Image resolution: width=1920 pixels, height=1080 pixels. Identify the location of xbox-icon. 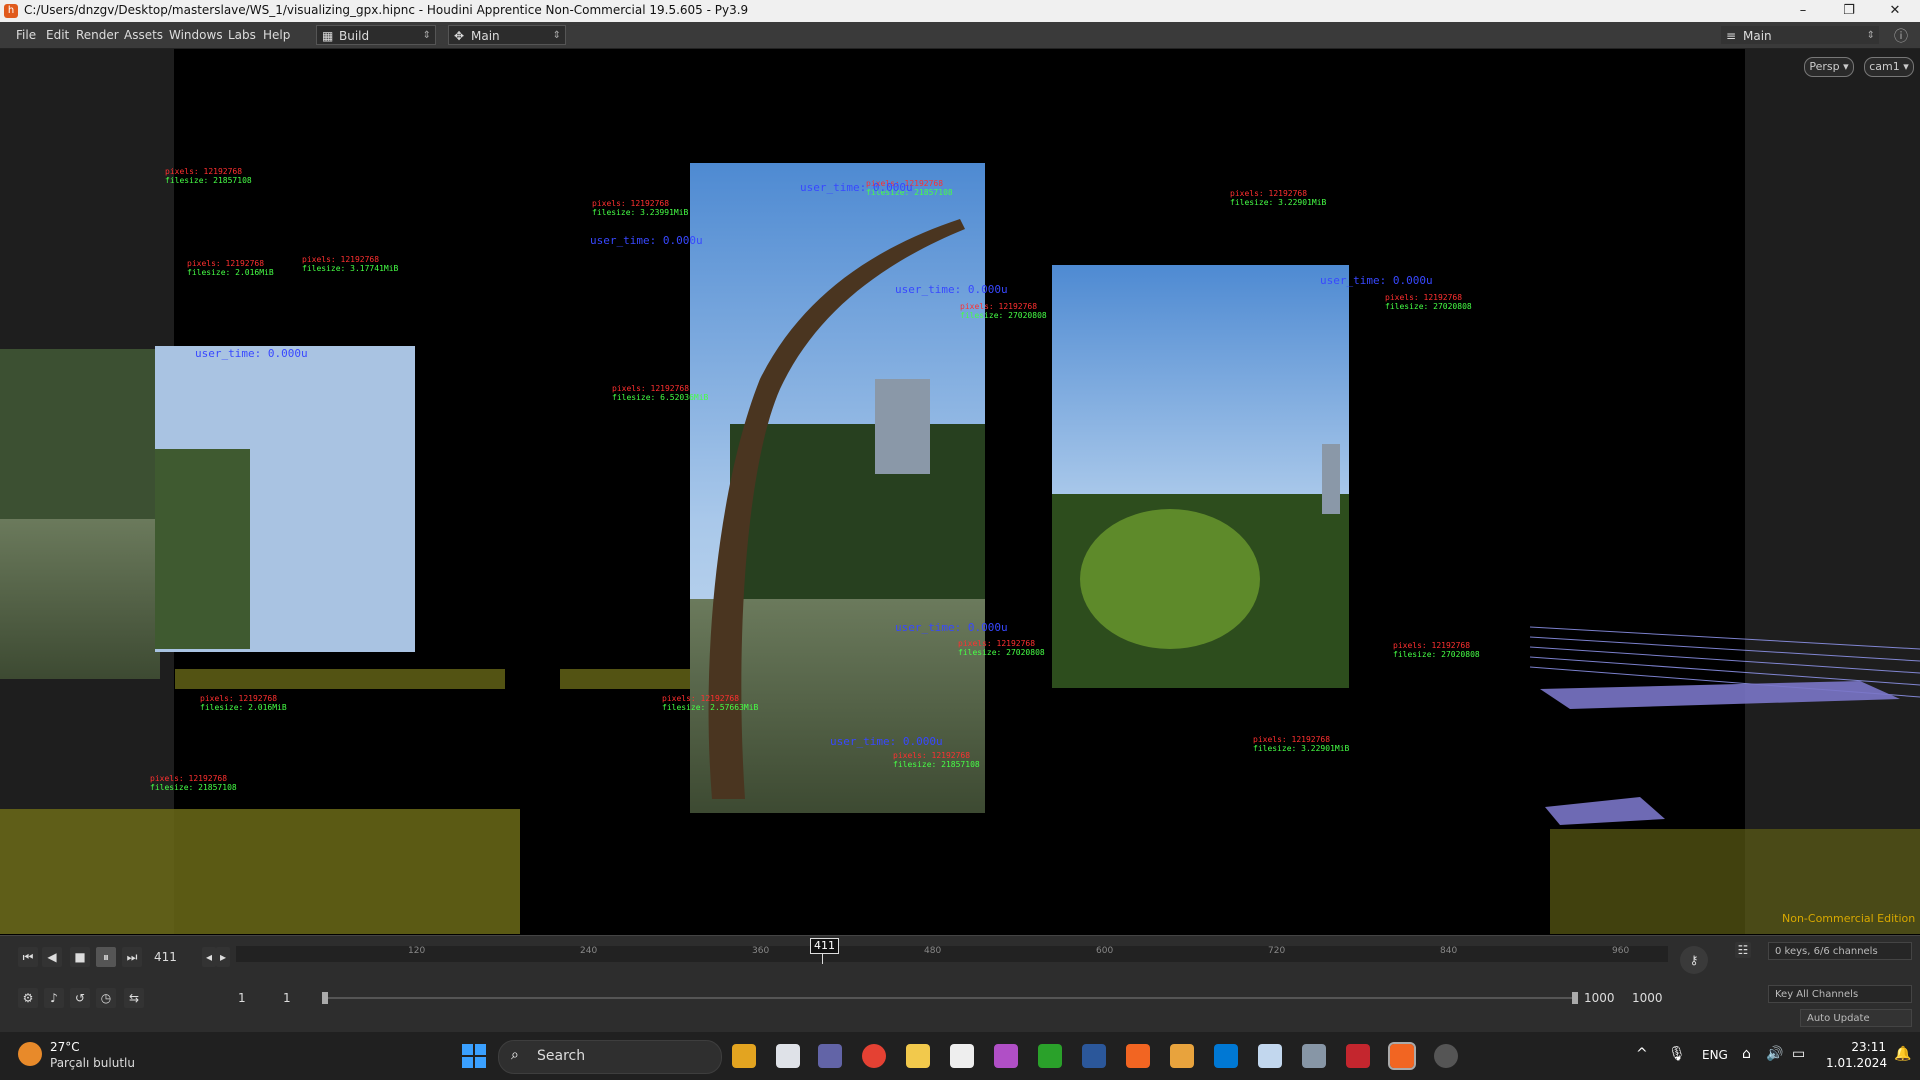
(1050, 1056).